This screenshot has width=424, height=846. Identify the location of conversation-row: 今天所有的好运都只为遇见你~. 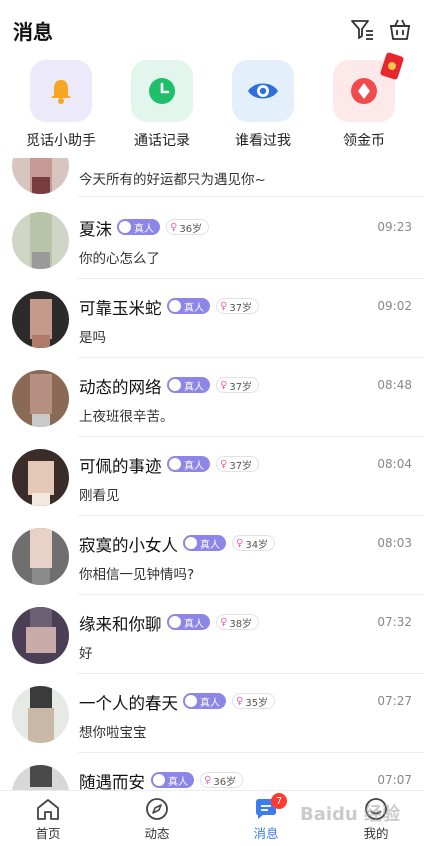
(212, 177).